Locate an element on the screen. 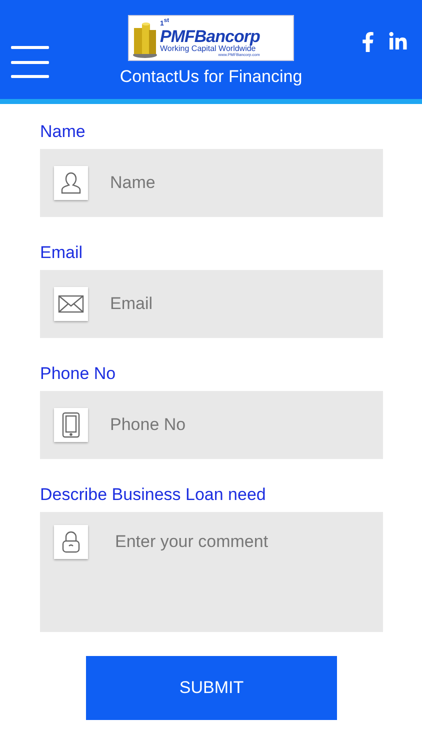 The height and width of the screenshot is (750, 422). envelope-icon is located at coordinates (71, 304).